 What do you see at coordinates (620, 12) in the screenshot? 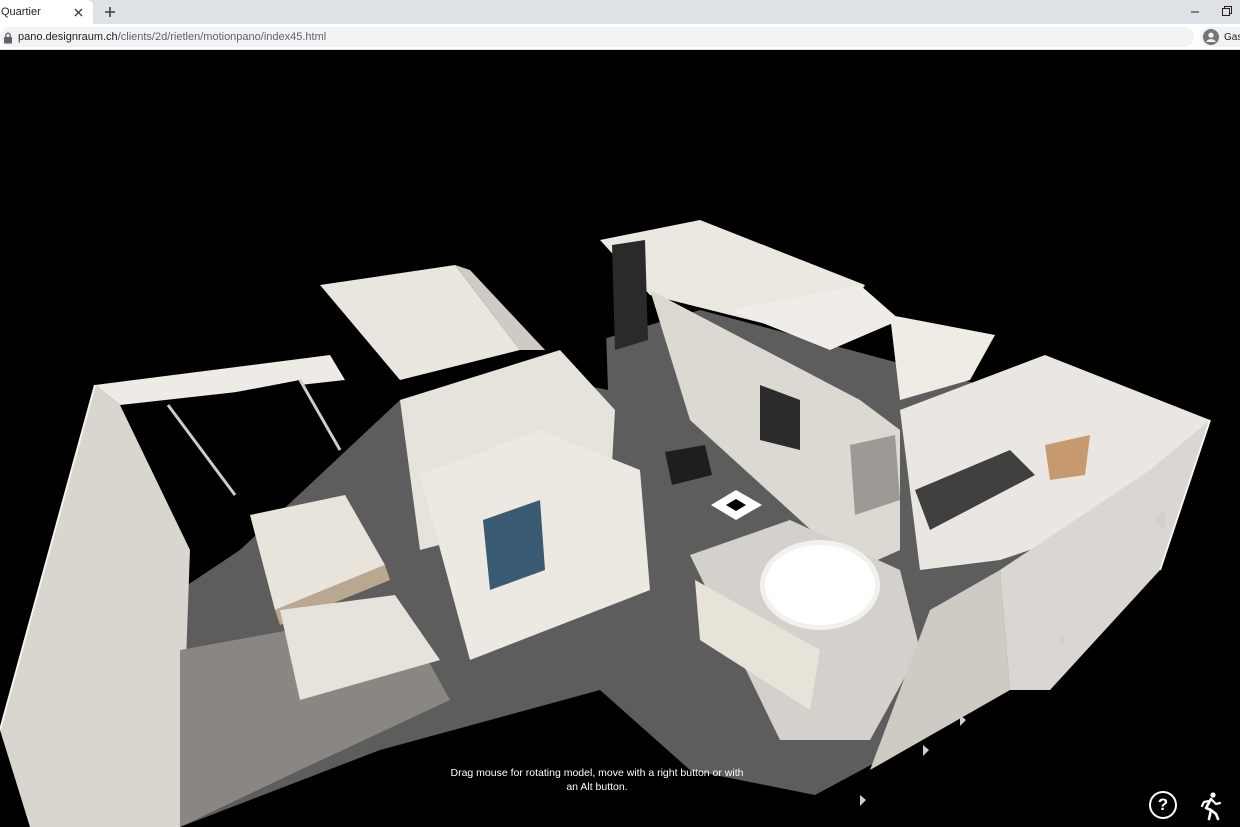
I see `tab-strip: Quartier` at bounding box center [620, 12].